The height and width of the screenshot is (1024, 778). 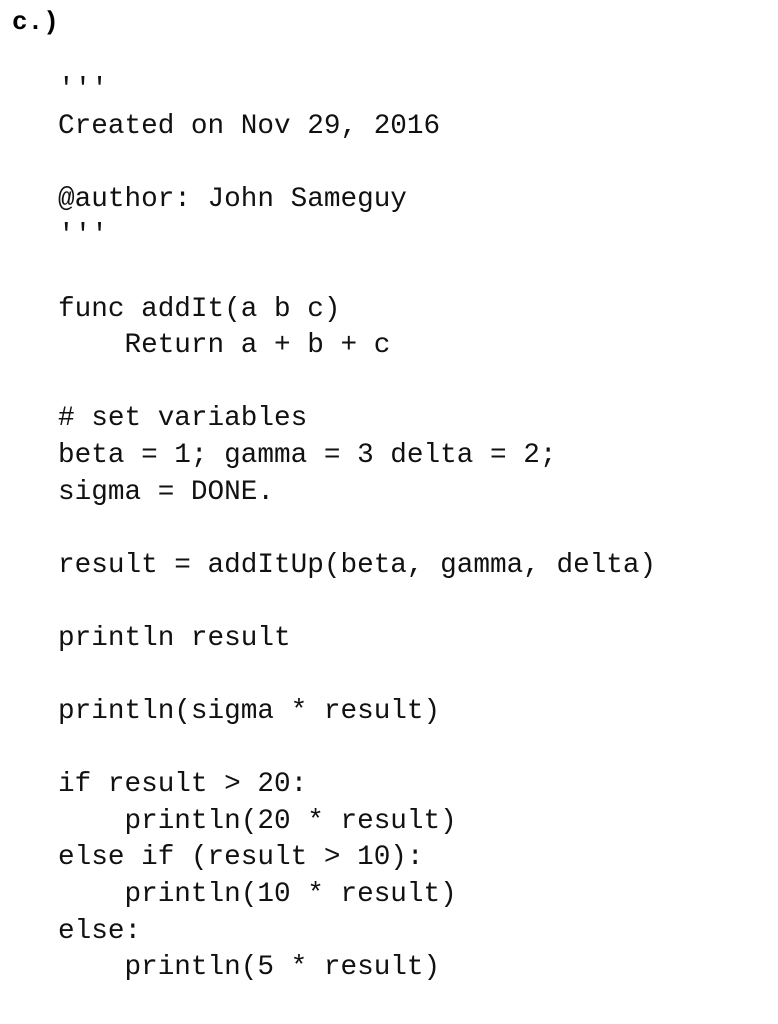 What do you see at coordinates (307, 455) in the screenshot?
I see `code-line-assign-vars: beta = 1; gamma = 3 delta = 2;` at bounding box center [307, 455].